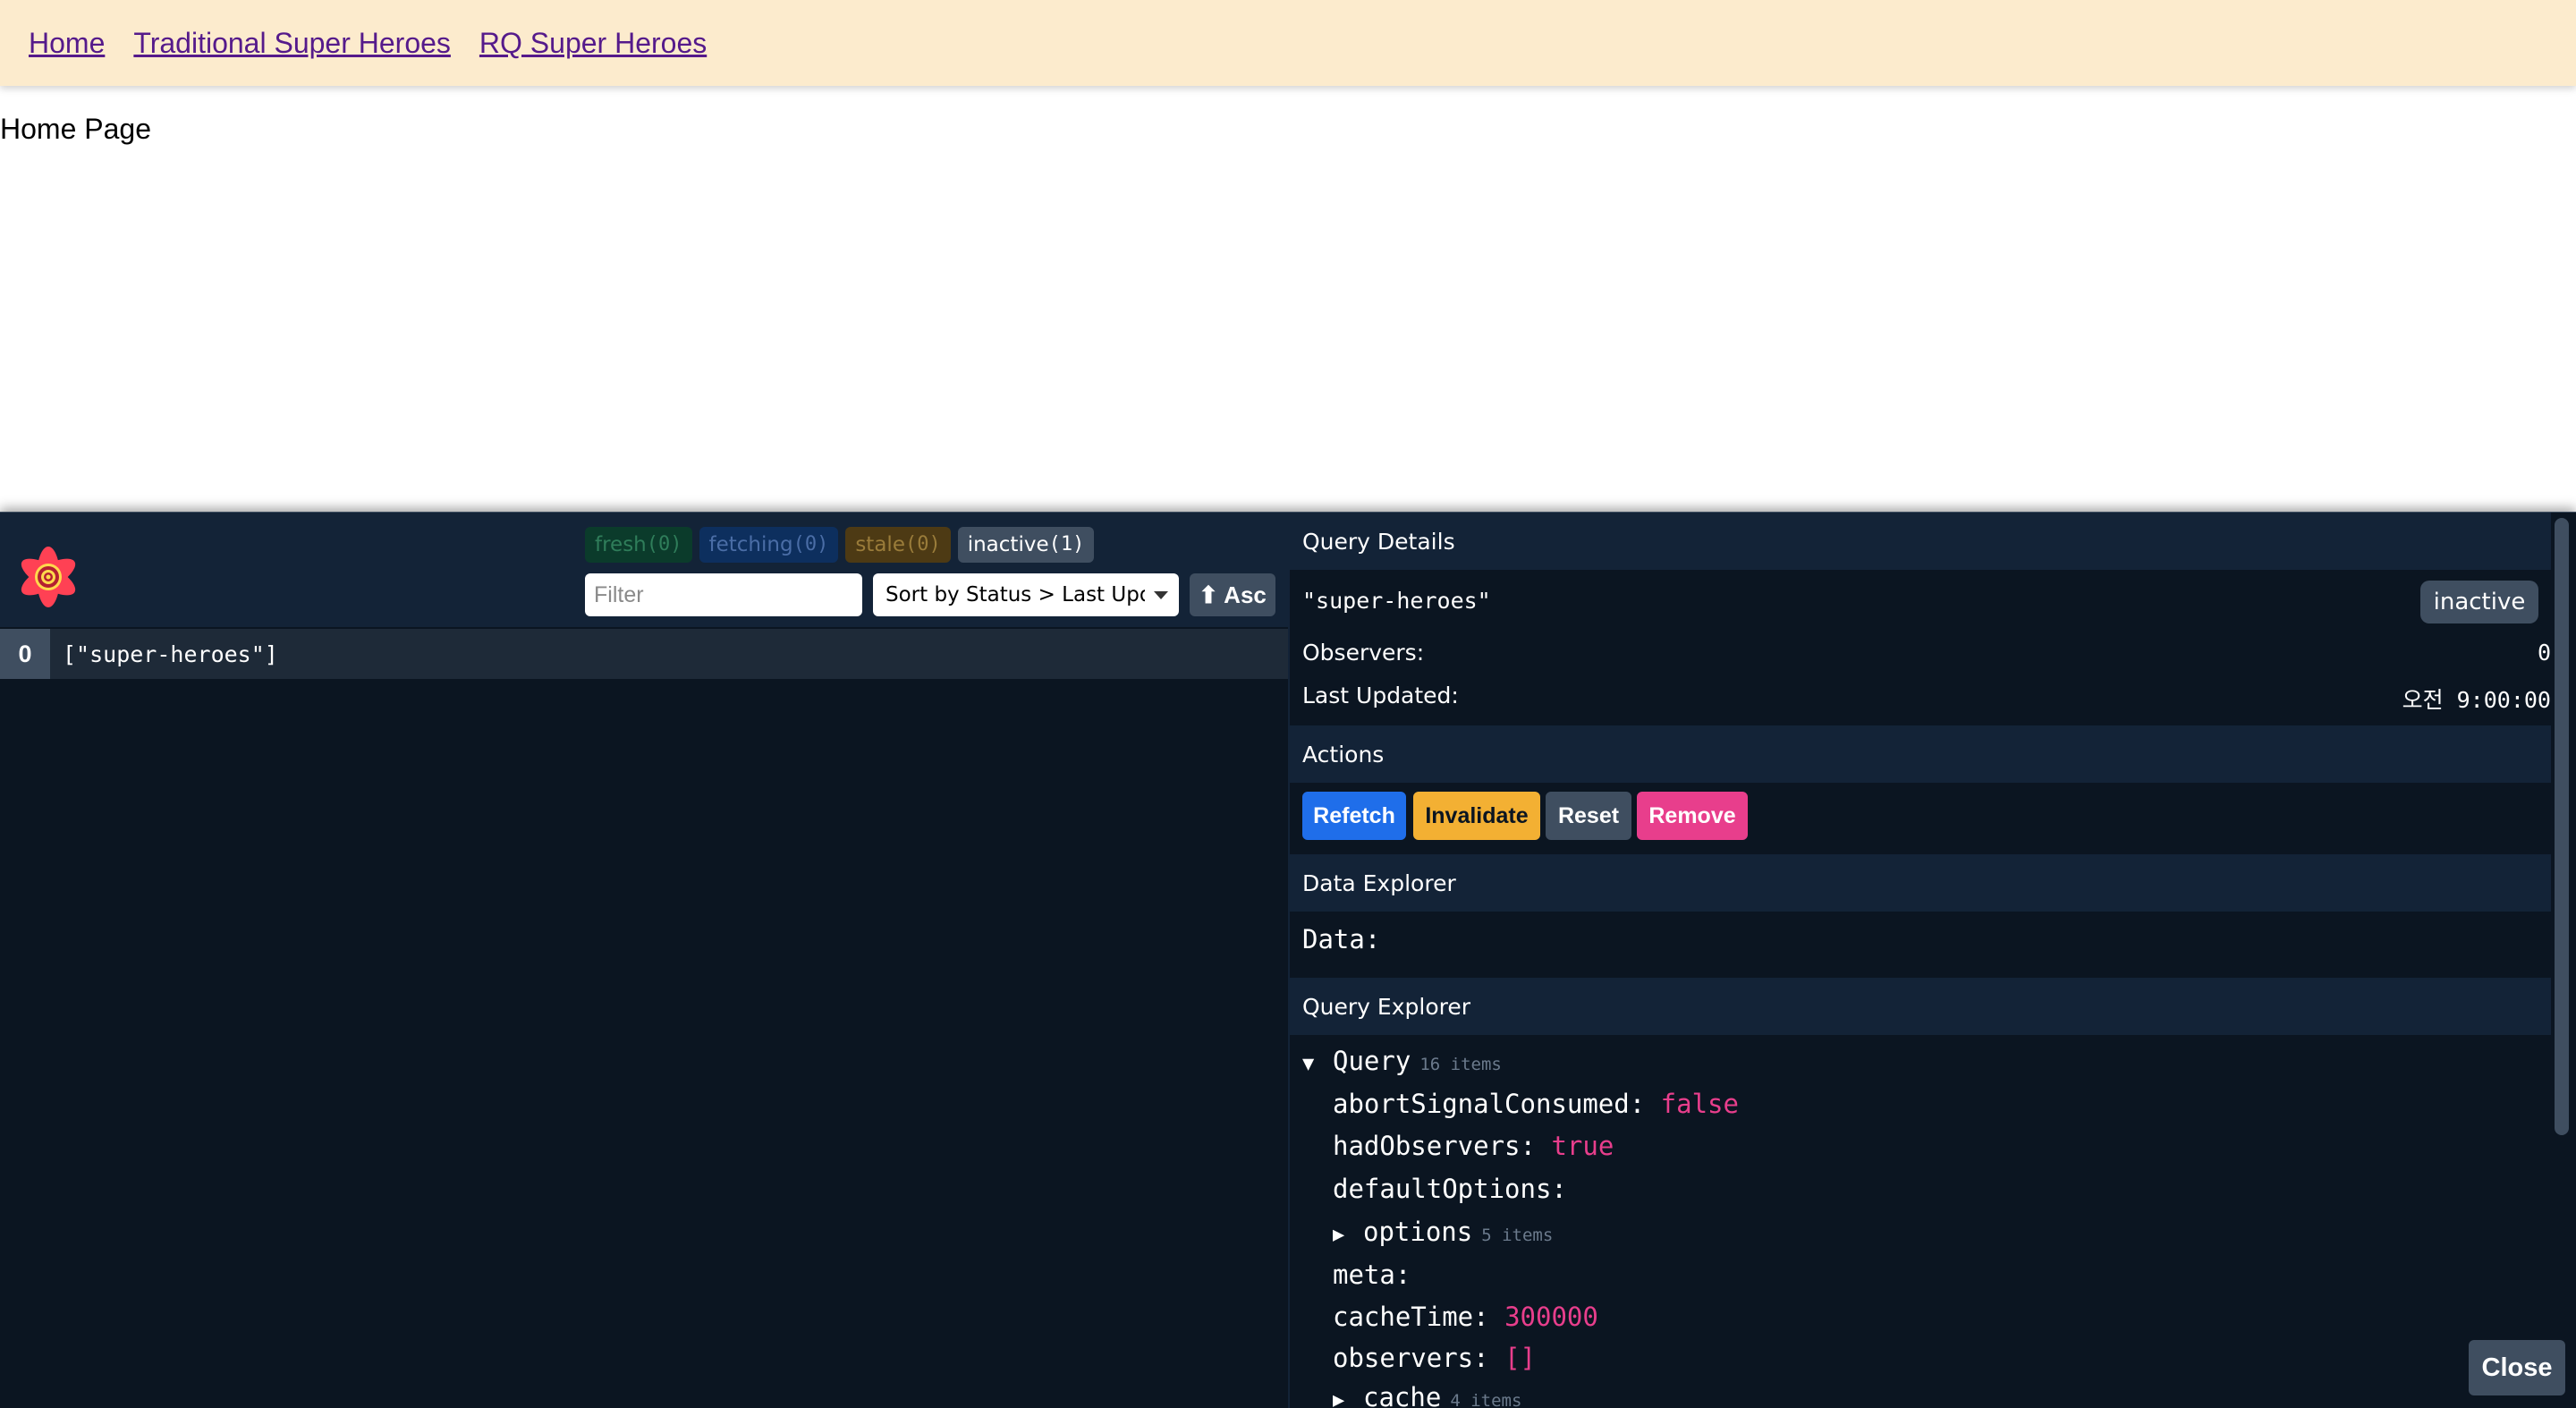 The height and width of the screenshot is (1408, 2576). I want to click on react-query-logo-icon, so click(48, 577).